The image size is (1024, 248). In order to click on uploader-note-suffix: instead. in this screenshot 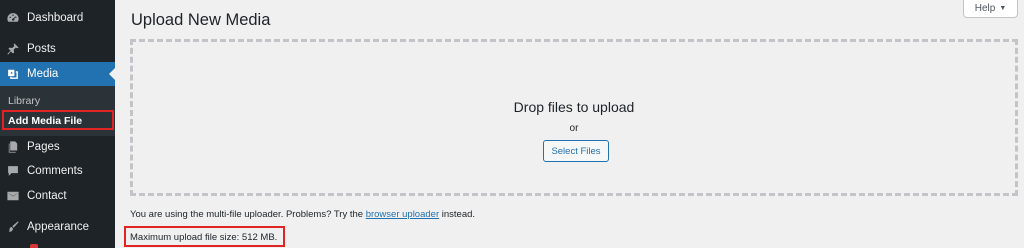, I will do `click(458, 214)`.